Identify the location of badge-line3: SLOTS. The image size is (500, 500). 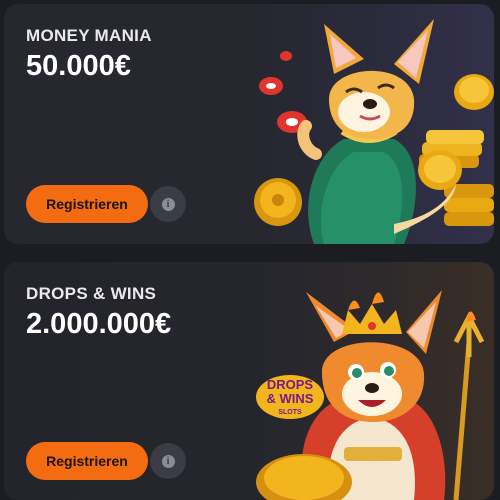
(290, 412).